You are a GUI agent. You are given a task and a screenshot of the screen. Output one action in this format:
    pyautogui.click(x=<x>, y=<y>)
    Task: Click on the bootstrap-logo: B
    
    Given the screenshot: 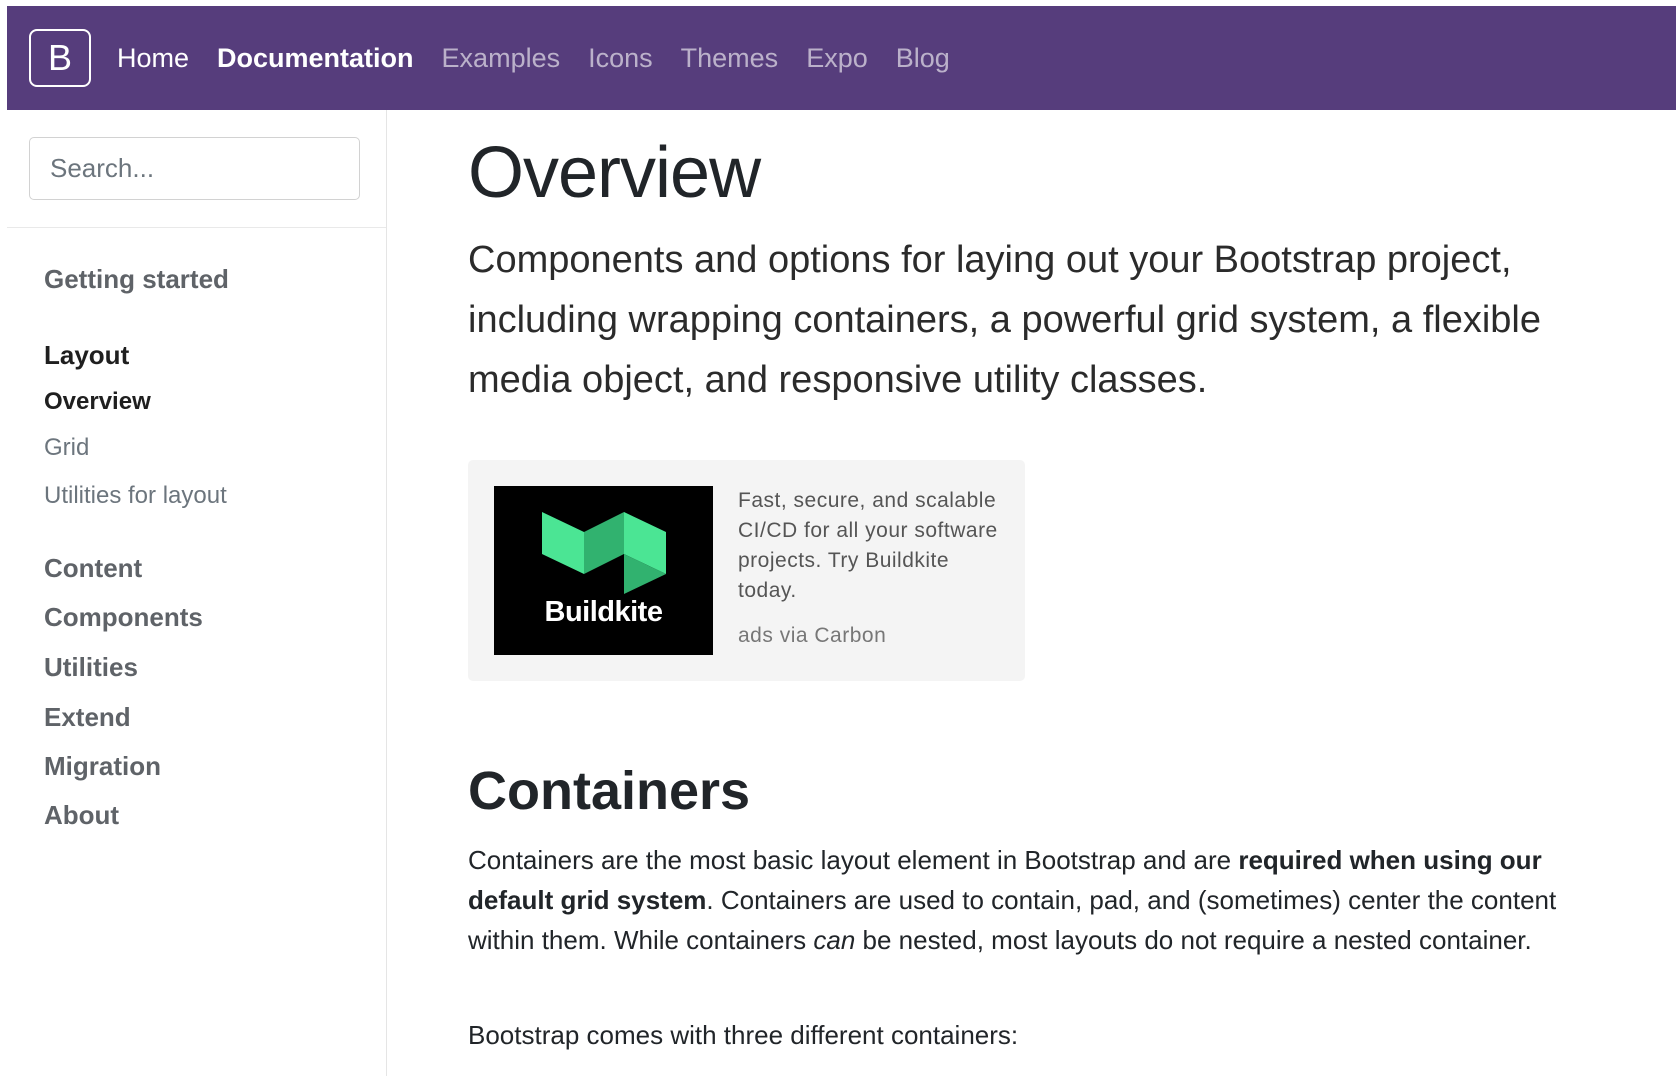 What is the action you would take?
    pyautogui.click(x=60, y=58)
    